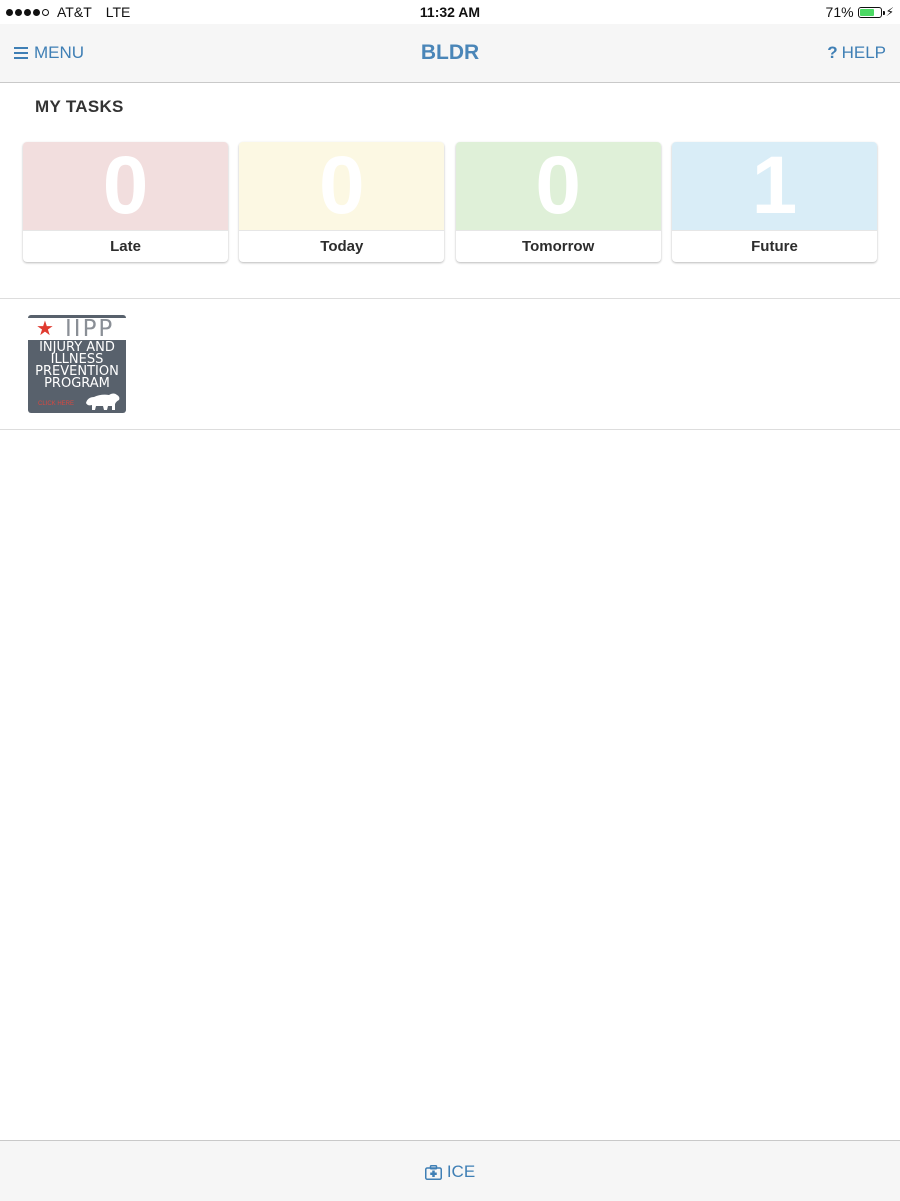 The image size is (900, 1201). What do you see at coordinates (866, 12) in the screenshot?
I see `battery-fill` at bounding box center [866, 12].